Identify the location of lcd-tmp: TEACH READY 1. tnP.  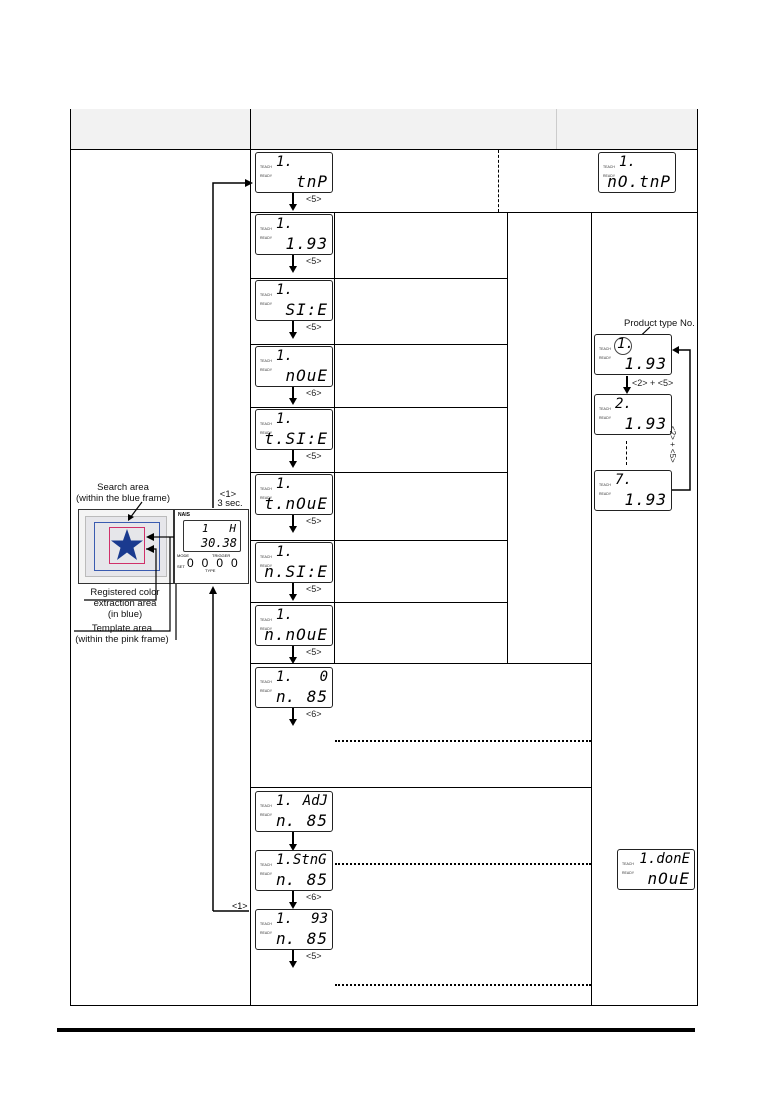
(294, 172).